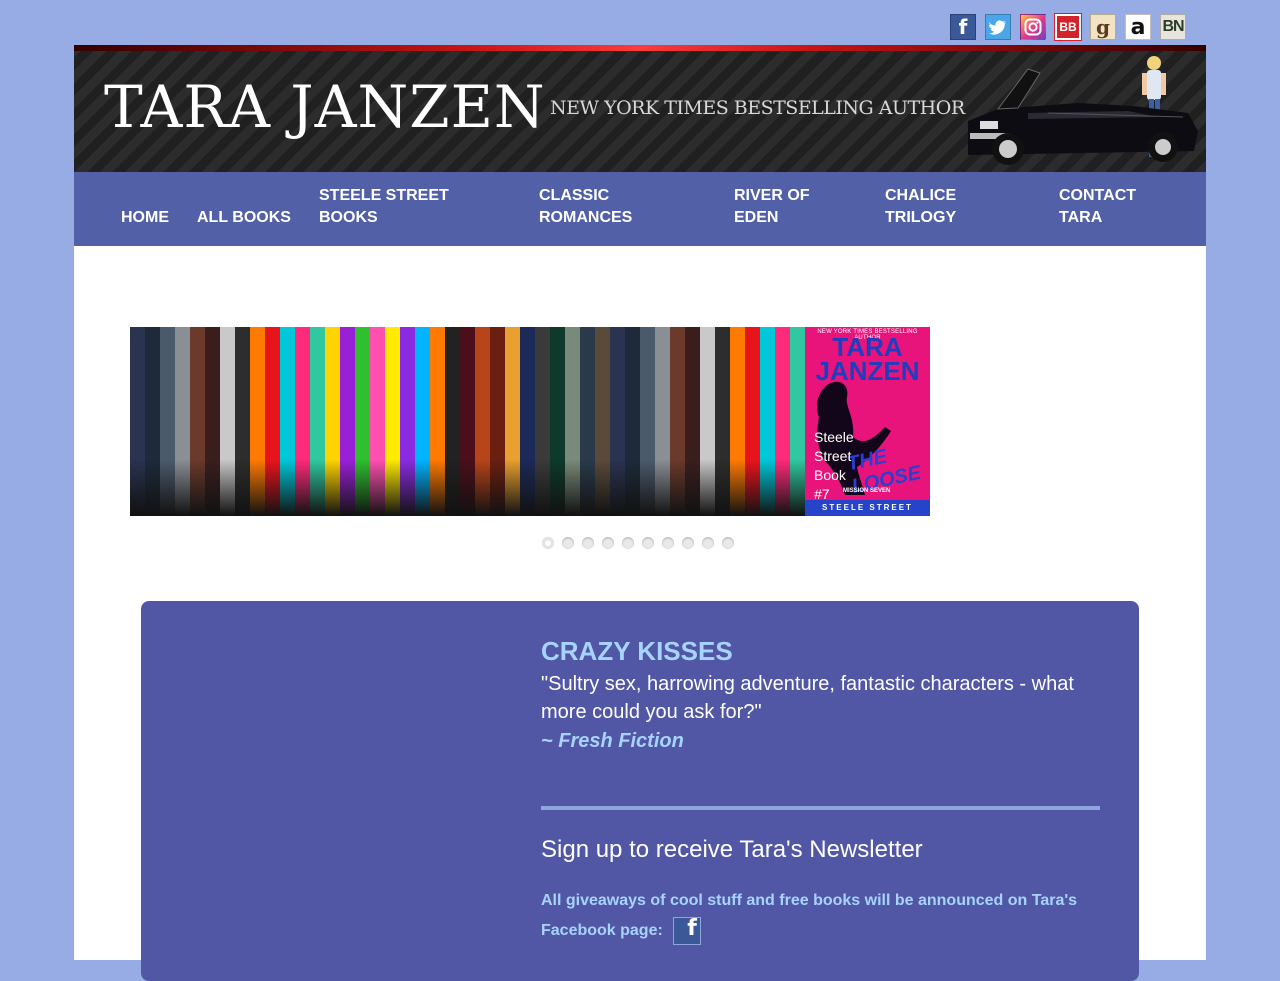  Describe the element at coordinates (772, 195) in the screenshot. I see `nav-label-line-1: RIVER OF` at that location.